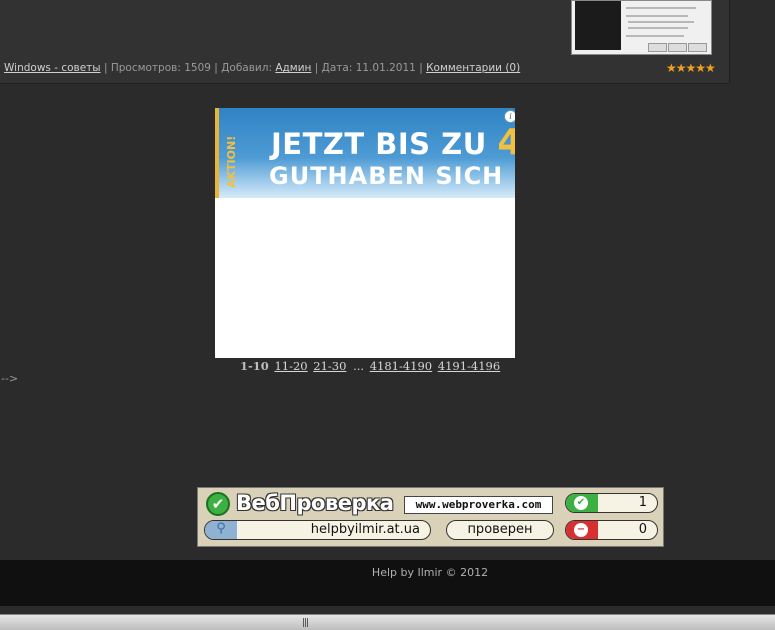 The height and width of the screenshot is (630, 775). What do you see at coordinates (387, 622) in the screenshot?
I see `horizontal-scrollbar` at bounding box center [387, 622].